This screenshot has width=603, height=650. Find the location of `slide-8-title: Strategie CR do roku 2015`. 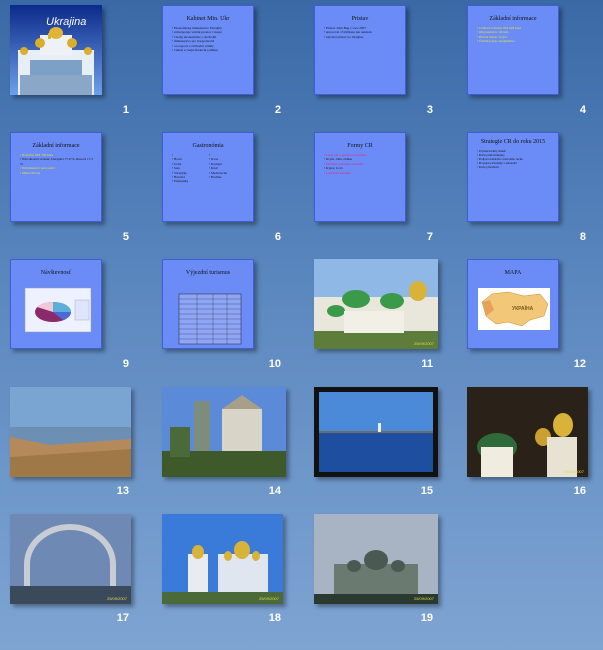

slide-8-title: Strategie CR do roku 2015 is located at coordinates (513, 142).